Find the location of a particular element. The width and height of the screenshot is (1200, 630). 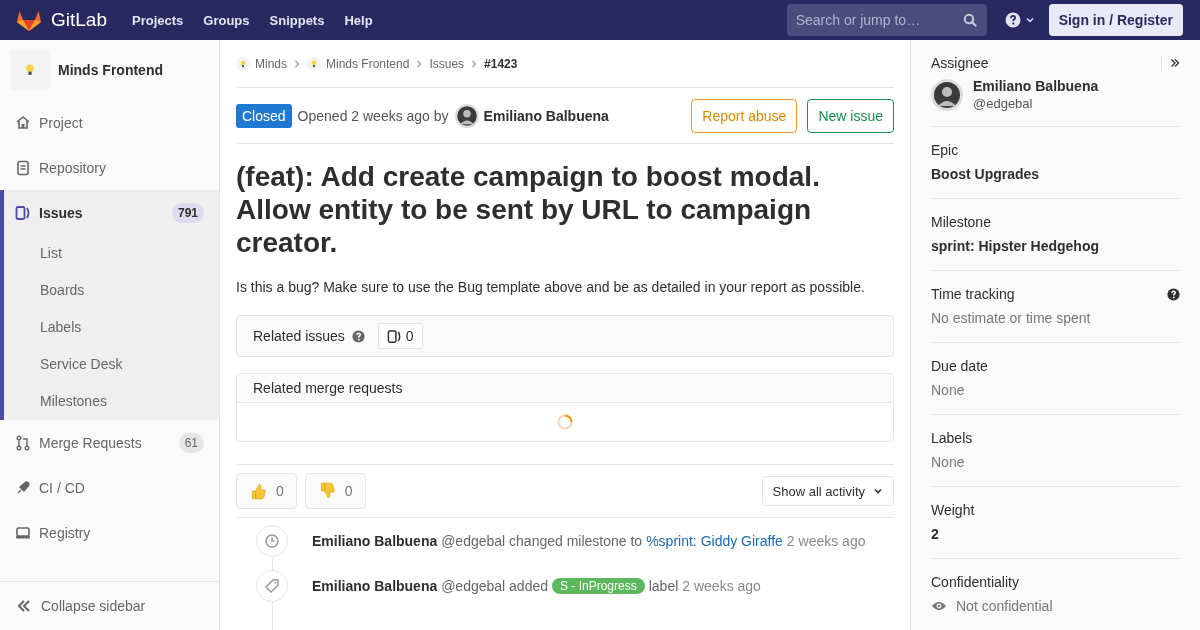

breadcrumb-link: Minds is located at coordinates (261, 63).